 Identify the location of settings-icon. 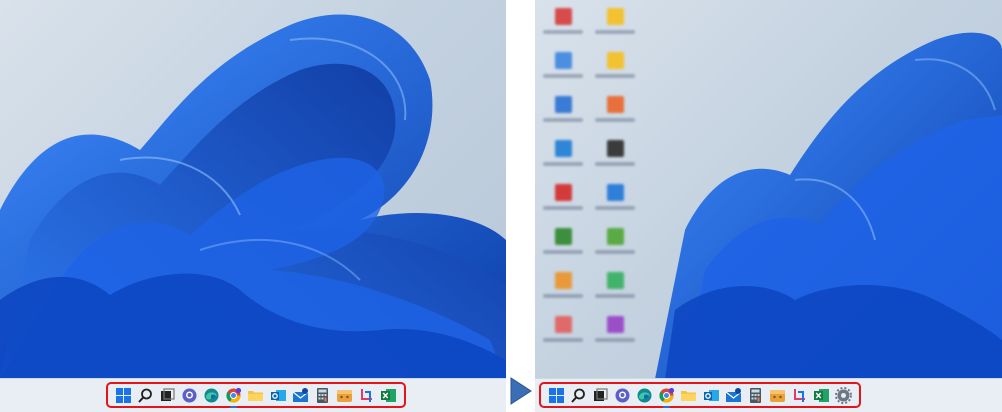
(843, 395).